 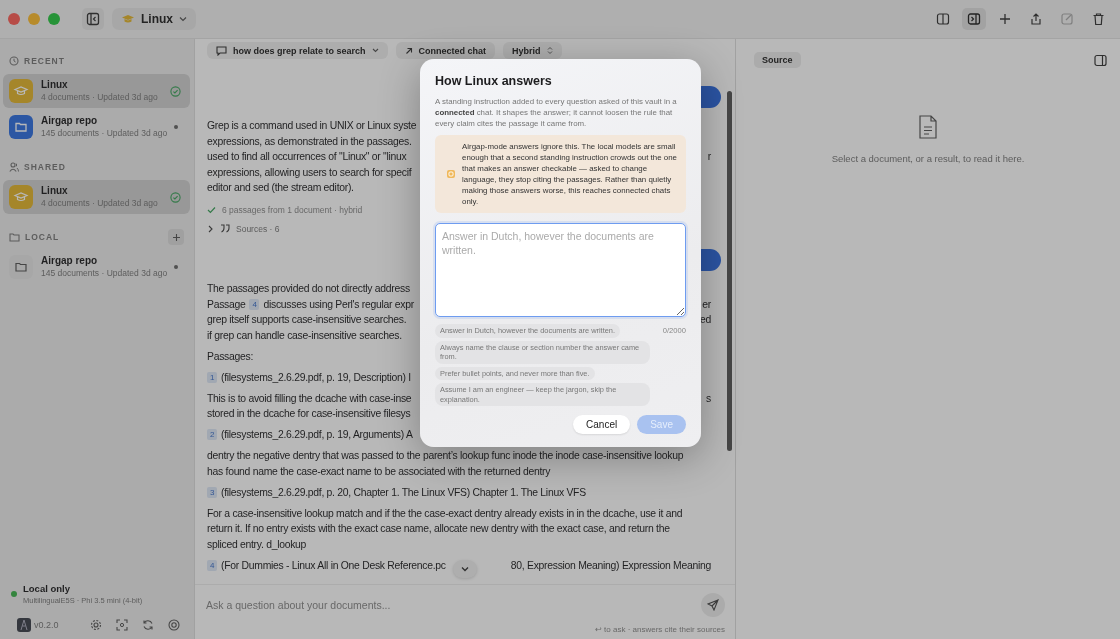 I want to click on send-button, so click(x=713, y=605).